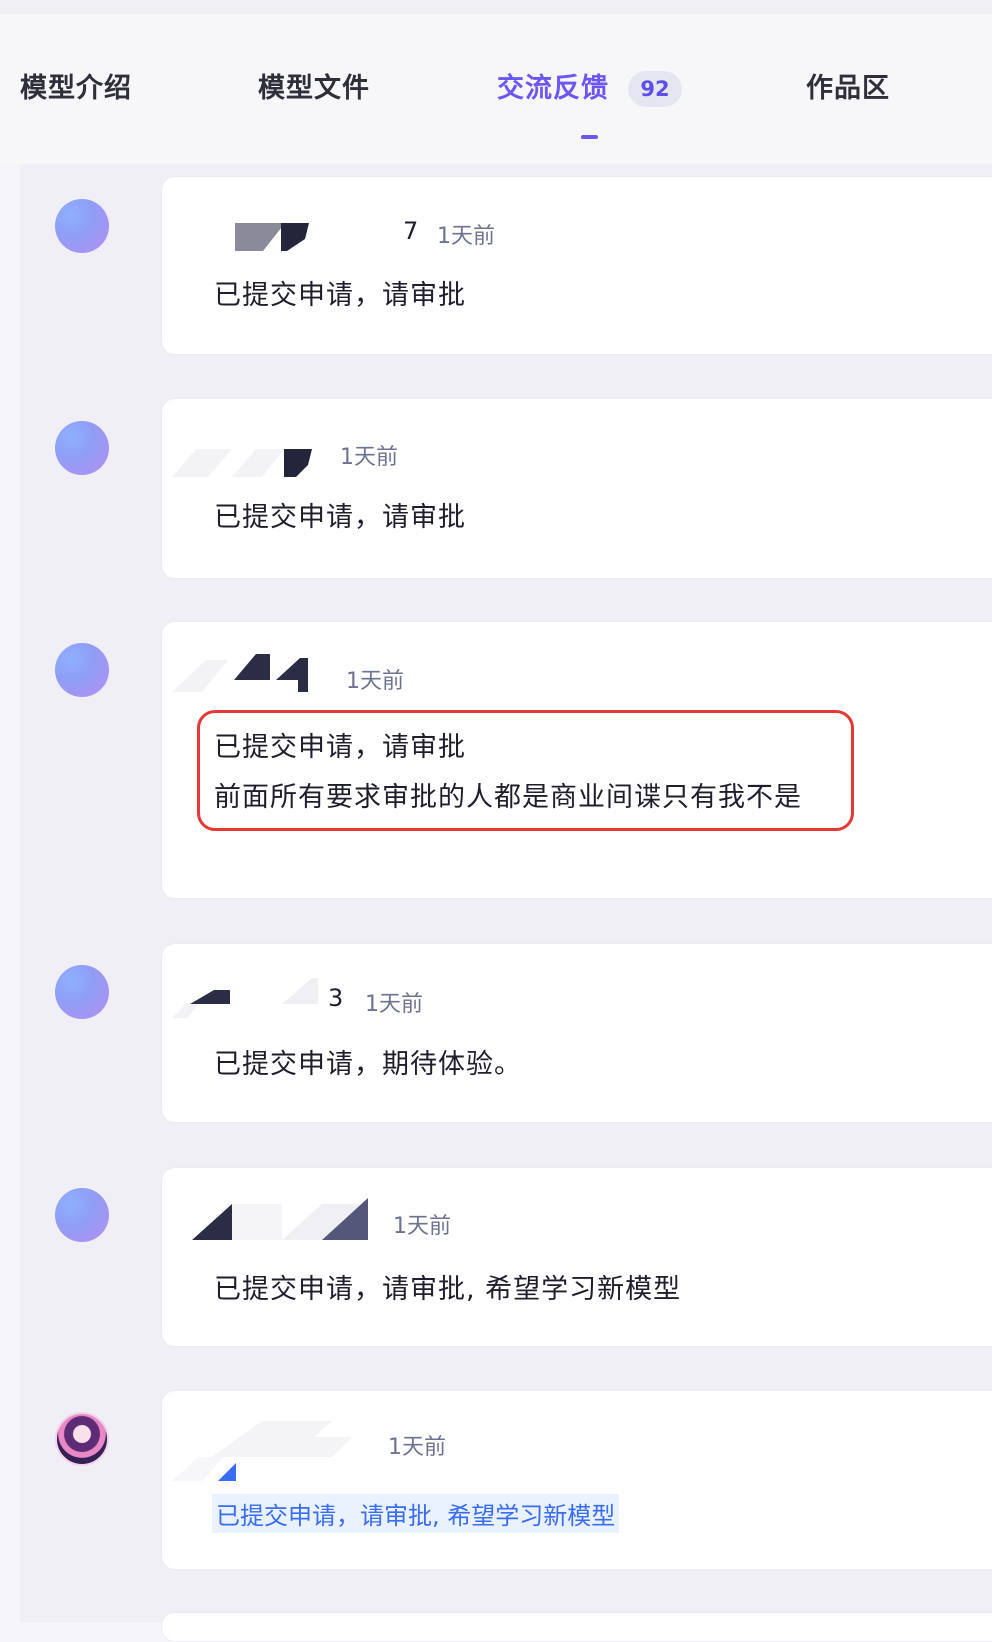 This screenshot has height=1642, width=992. What do you see at coordinates (576, 760) in the screenshot?
I see `comment-card: 1天前 已提交申请，请审批 前面所有要求审批的人都是商业间谍只有我不是` at bounding box center [576, 760].